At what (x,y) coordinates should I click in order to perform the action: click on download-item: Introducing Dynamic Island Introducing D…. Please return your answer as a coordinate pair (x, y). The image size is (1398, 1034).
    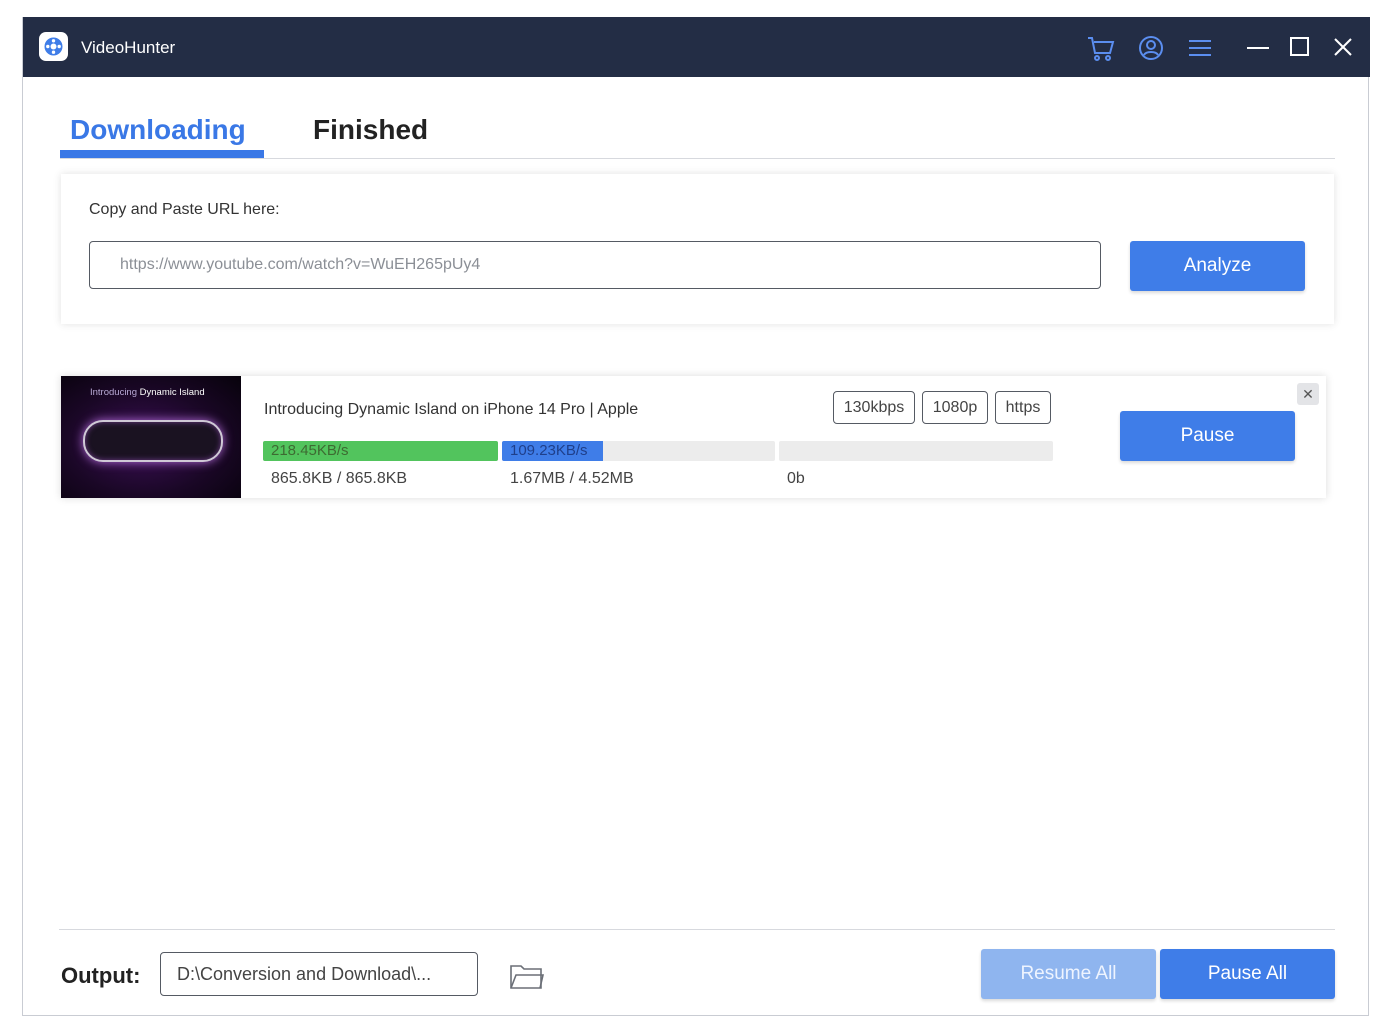
    Looking at the image, I should click on (693, 437).